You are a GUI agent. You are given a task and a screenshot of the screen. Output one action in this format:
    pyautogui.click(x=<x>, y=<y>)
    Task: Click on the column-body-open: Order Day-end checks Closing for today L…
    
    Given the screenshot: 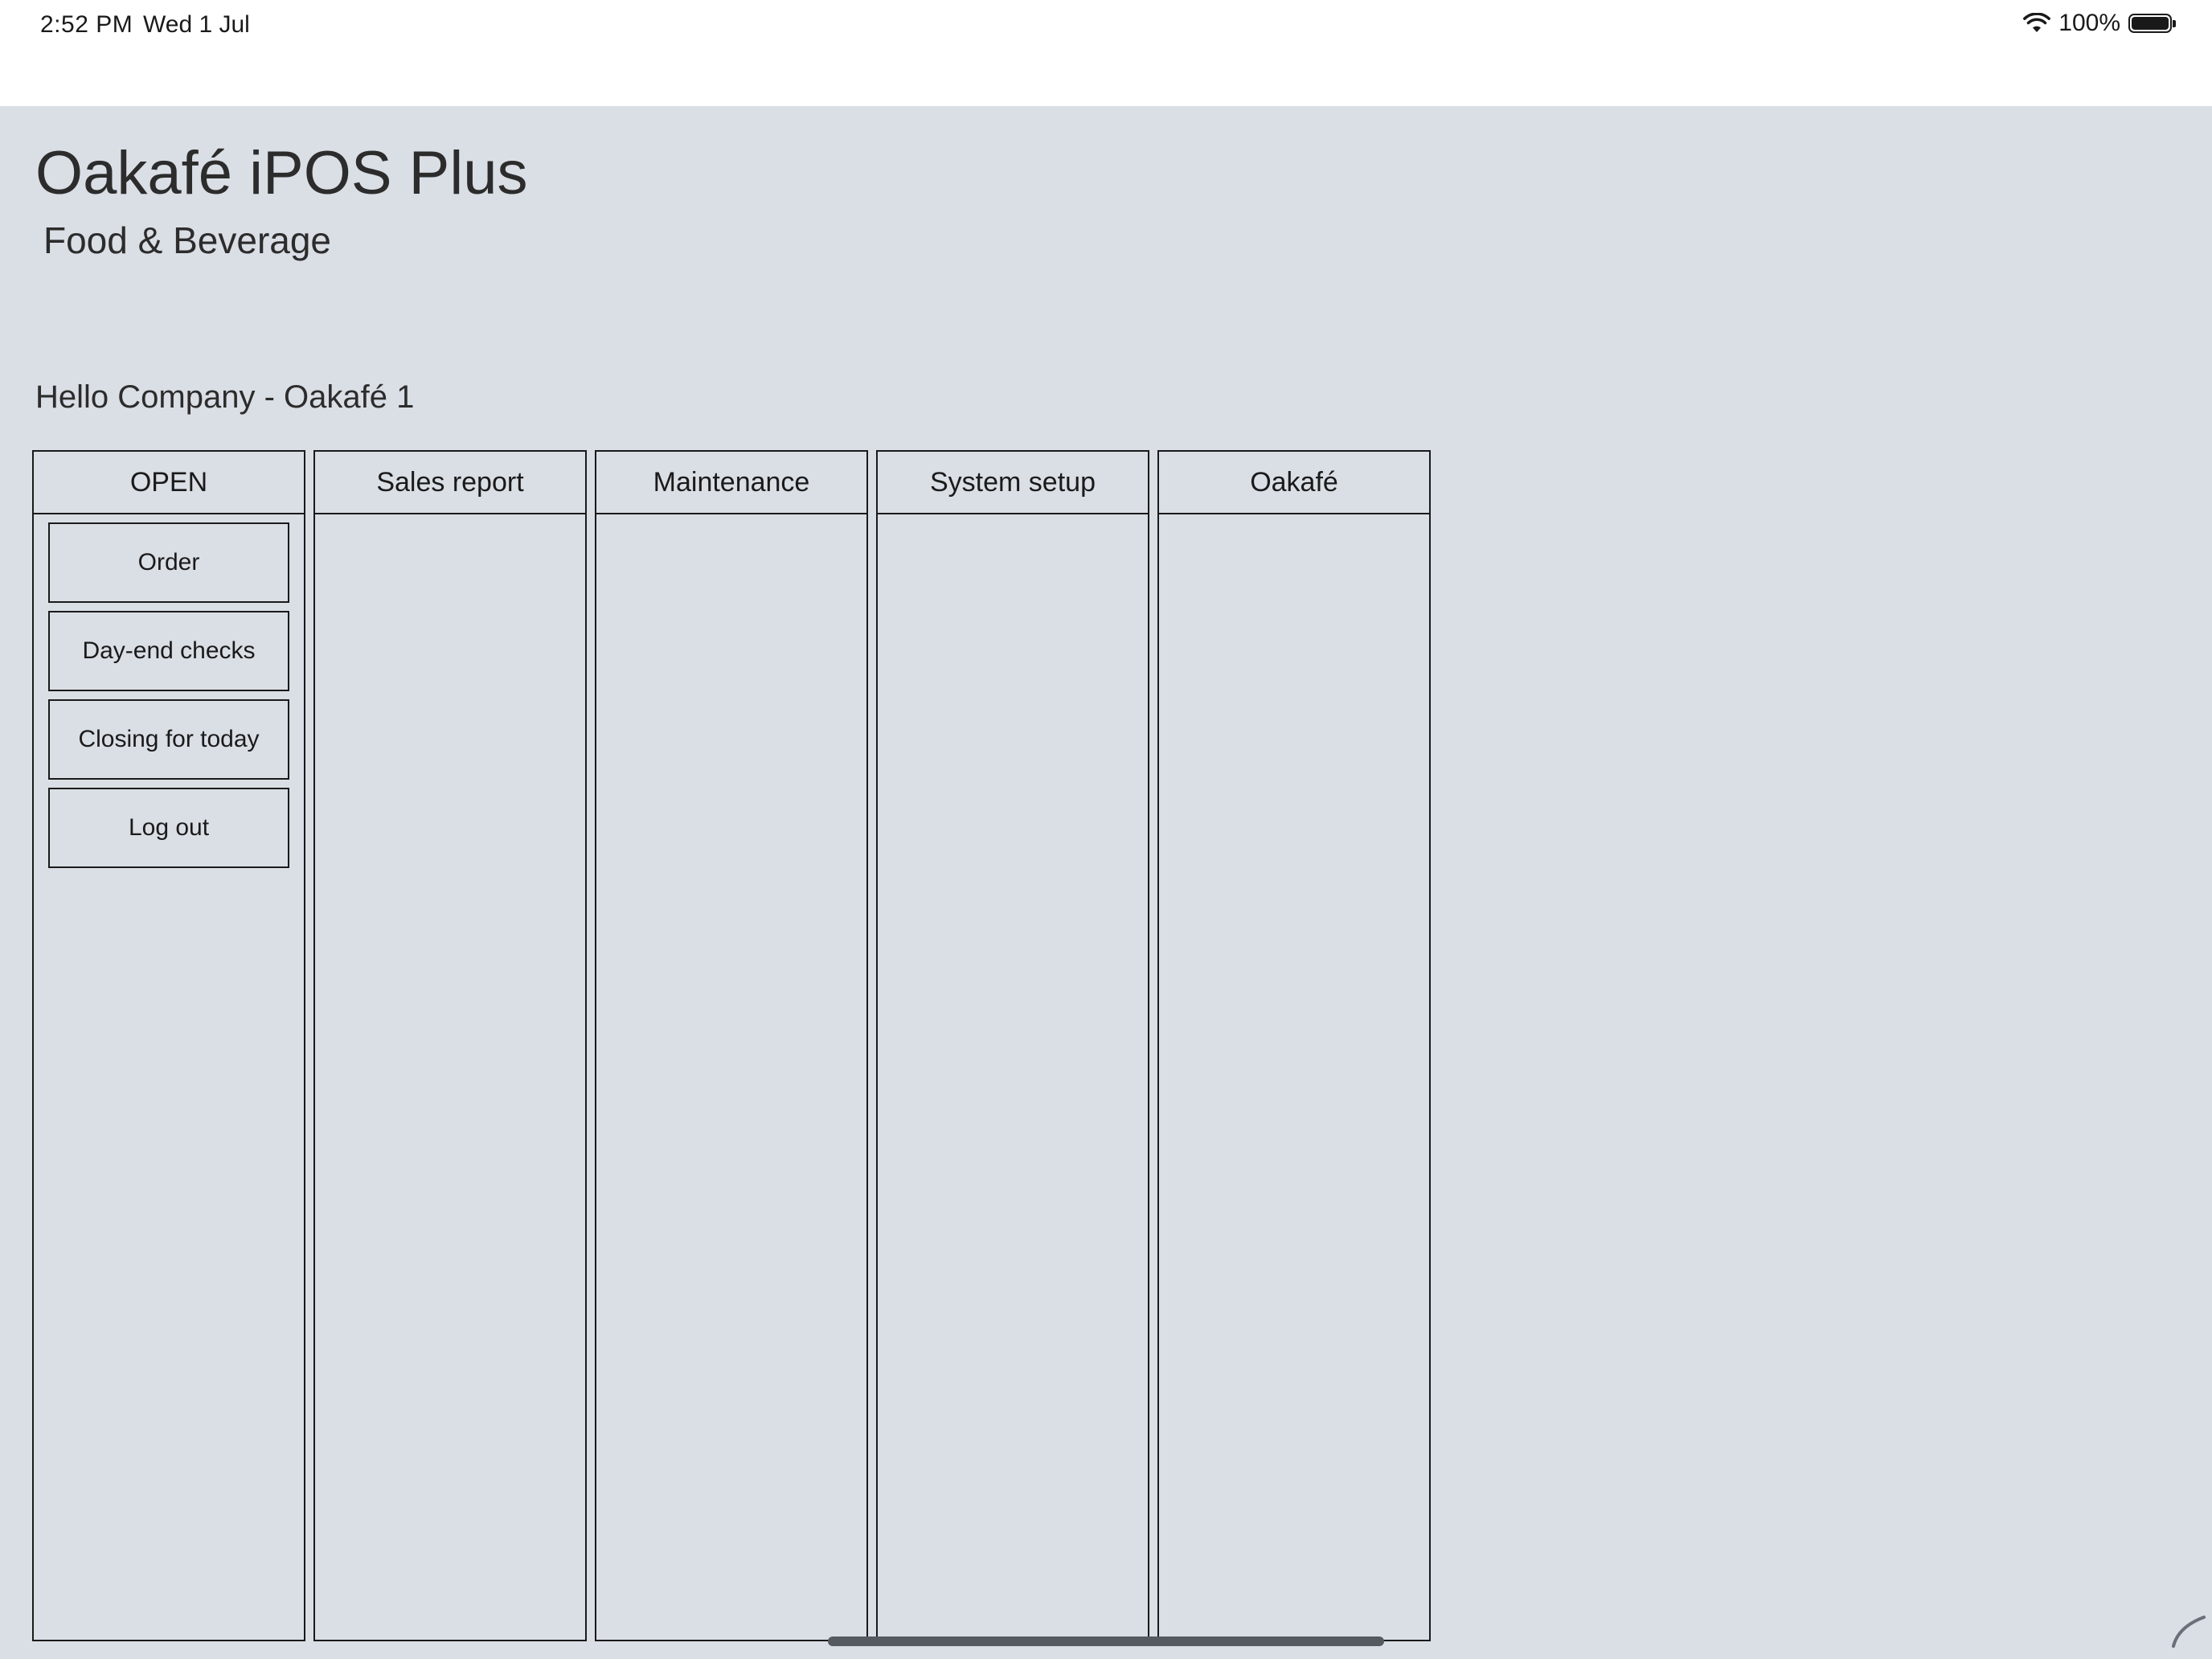 What is the action you would take?
    pyautogui.click(x=169, y=1077)
    